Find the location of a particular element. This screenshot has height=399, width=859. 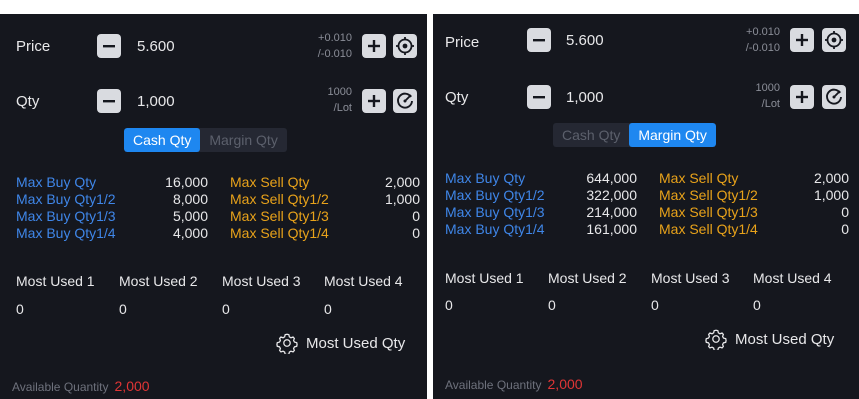

target-icon is located at coordinates (405, 46).